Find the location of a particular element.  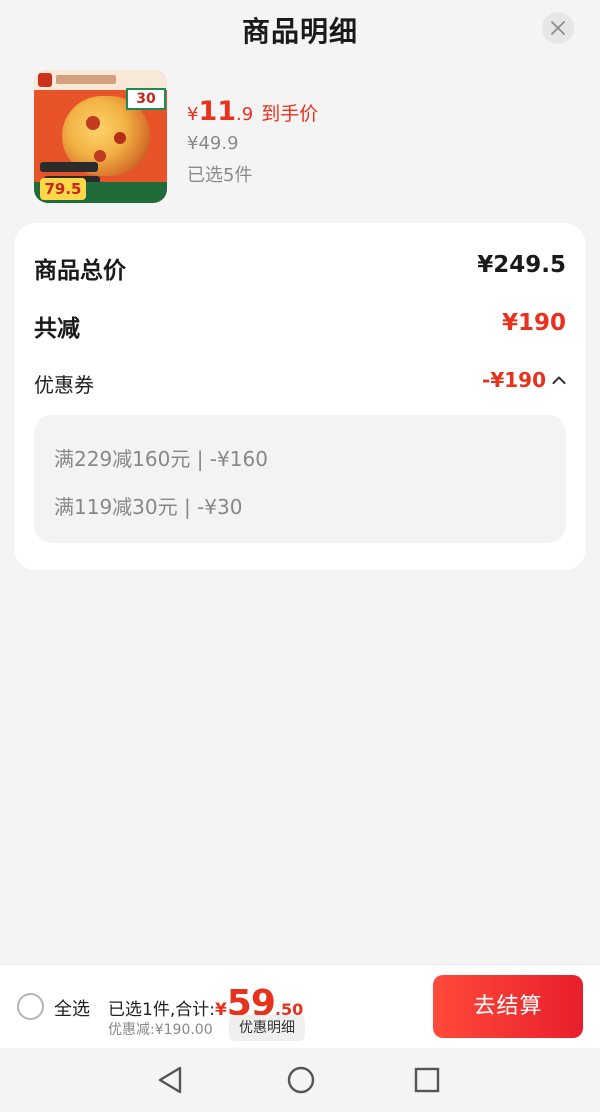

close-icon is located at coordinates (558, 28).